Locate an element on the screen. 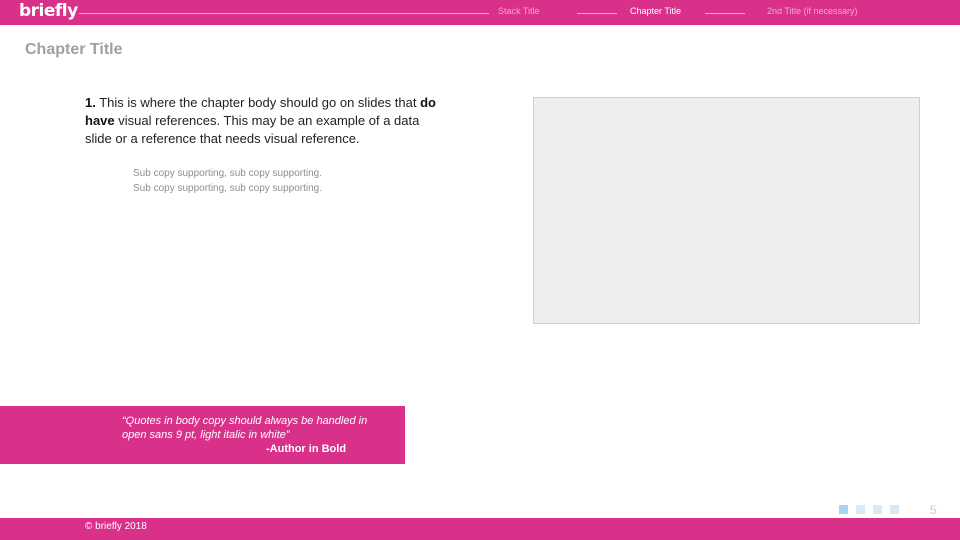 Image resolution: width=960 pixels, height=540 pixels. body-number: 1. is located at coordinates (90, 102).